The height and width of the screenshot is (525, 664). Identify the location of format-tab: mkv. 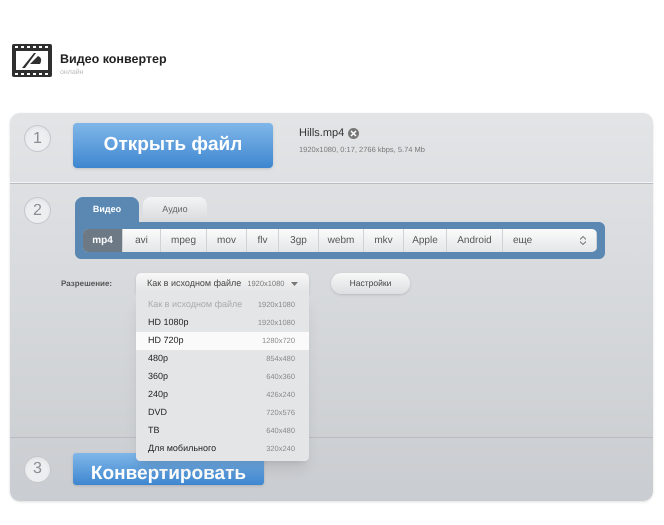
(384, 240).